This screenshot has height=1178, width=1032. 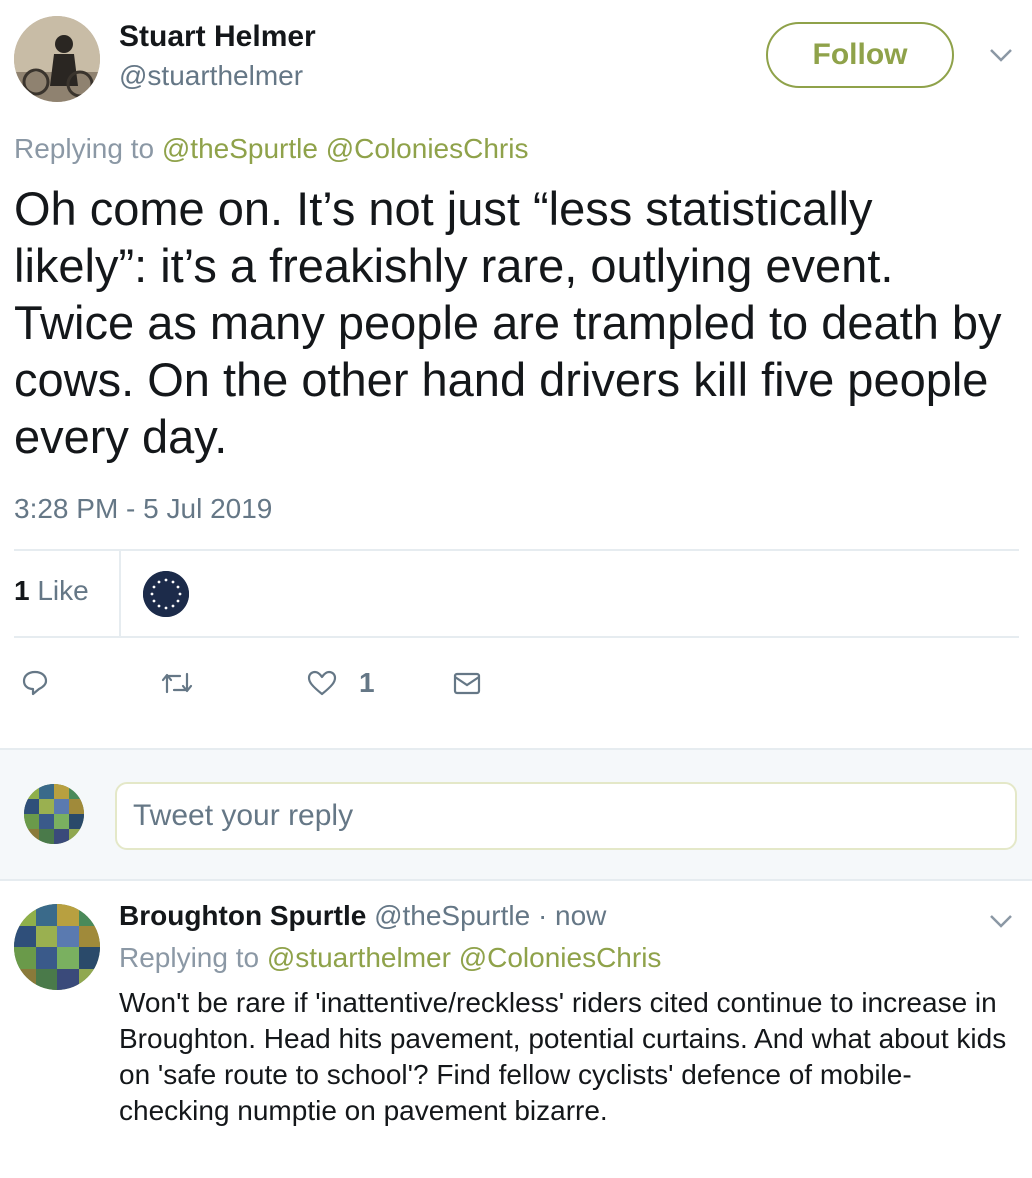 I want to click on author-handle: @stuarthelmer, so click(x=211, y=76).